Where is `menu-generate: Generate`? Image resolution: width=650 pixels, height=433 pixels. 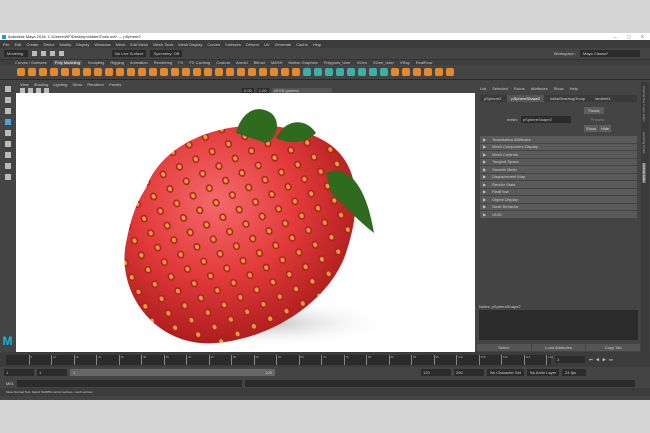 menu-generate: Generate is located at coordinates (283, 44).